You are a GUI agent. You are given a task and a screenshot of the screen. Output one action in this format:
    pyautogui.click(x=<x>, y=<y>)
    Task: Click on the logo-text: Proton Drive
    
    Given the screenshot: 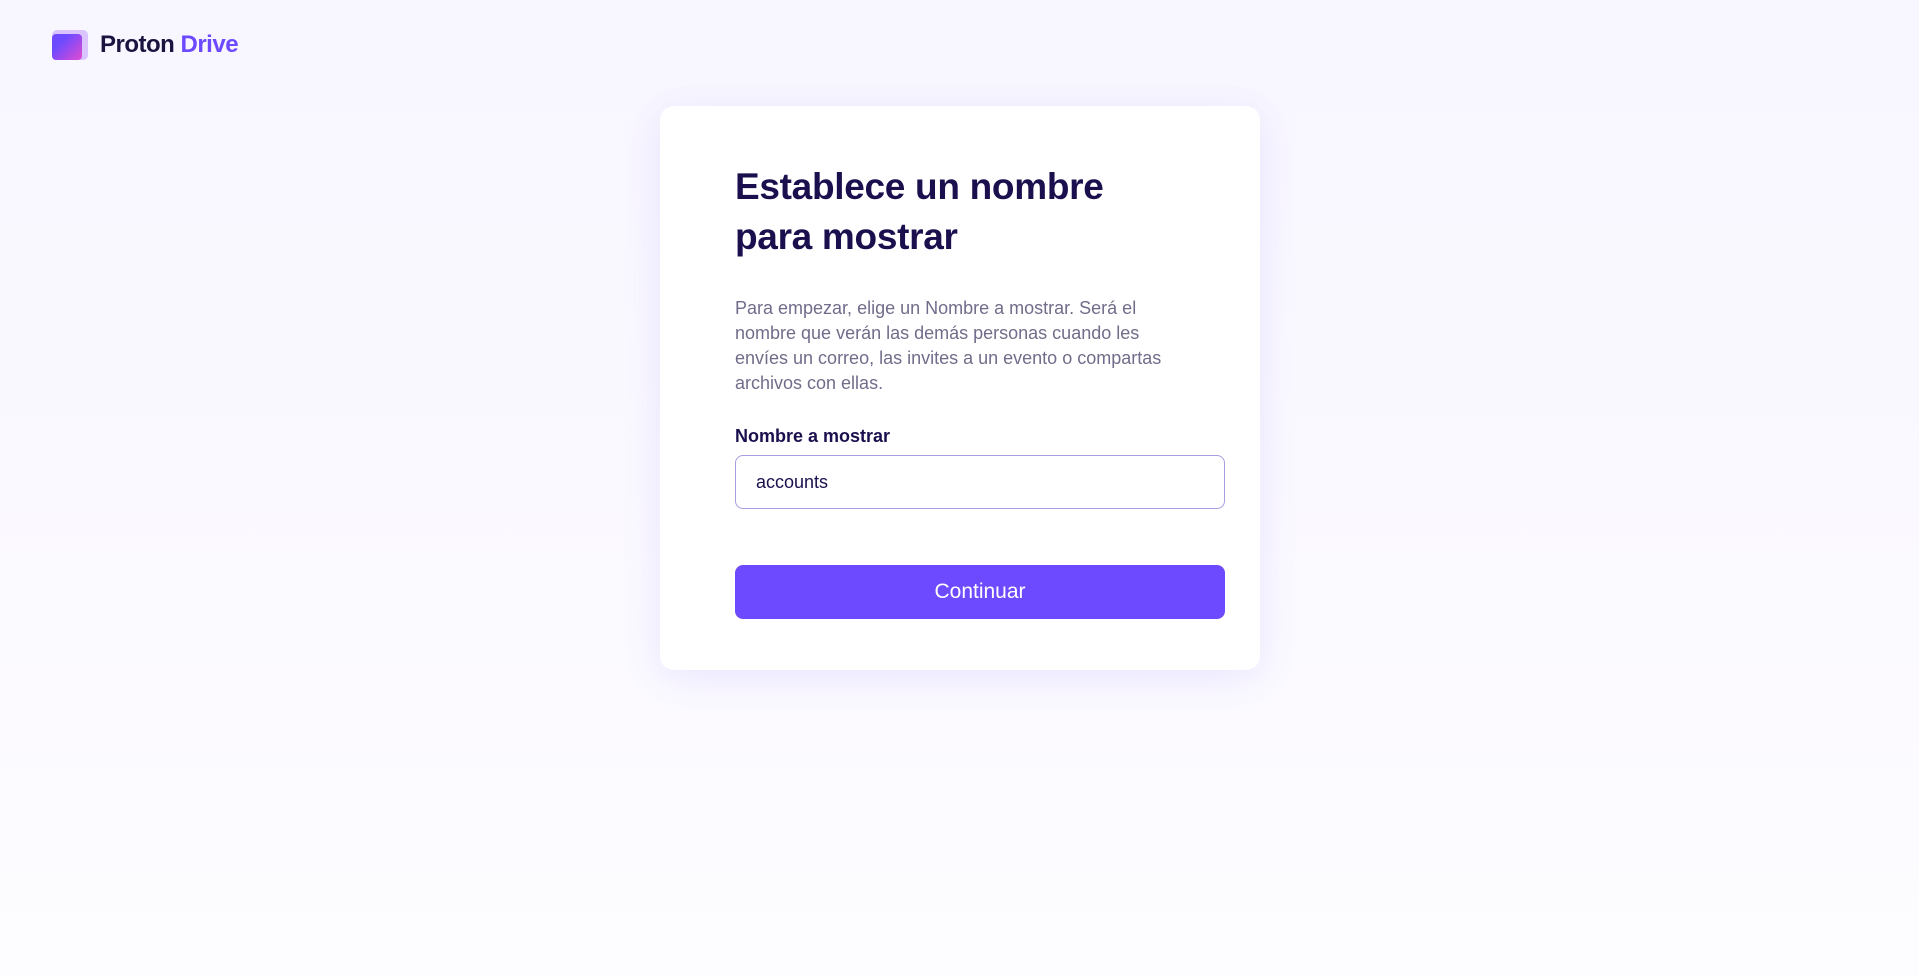 What is the action you would take?
    pyautogui.click(x=169, y=45)
    